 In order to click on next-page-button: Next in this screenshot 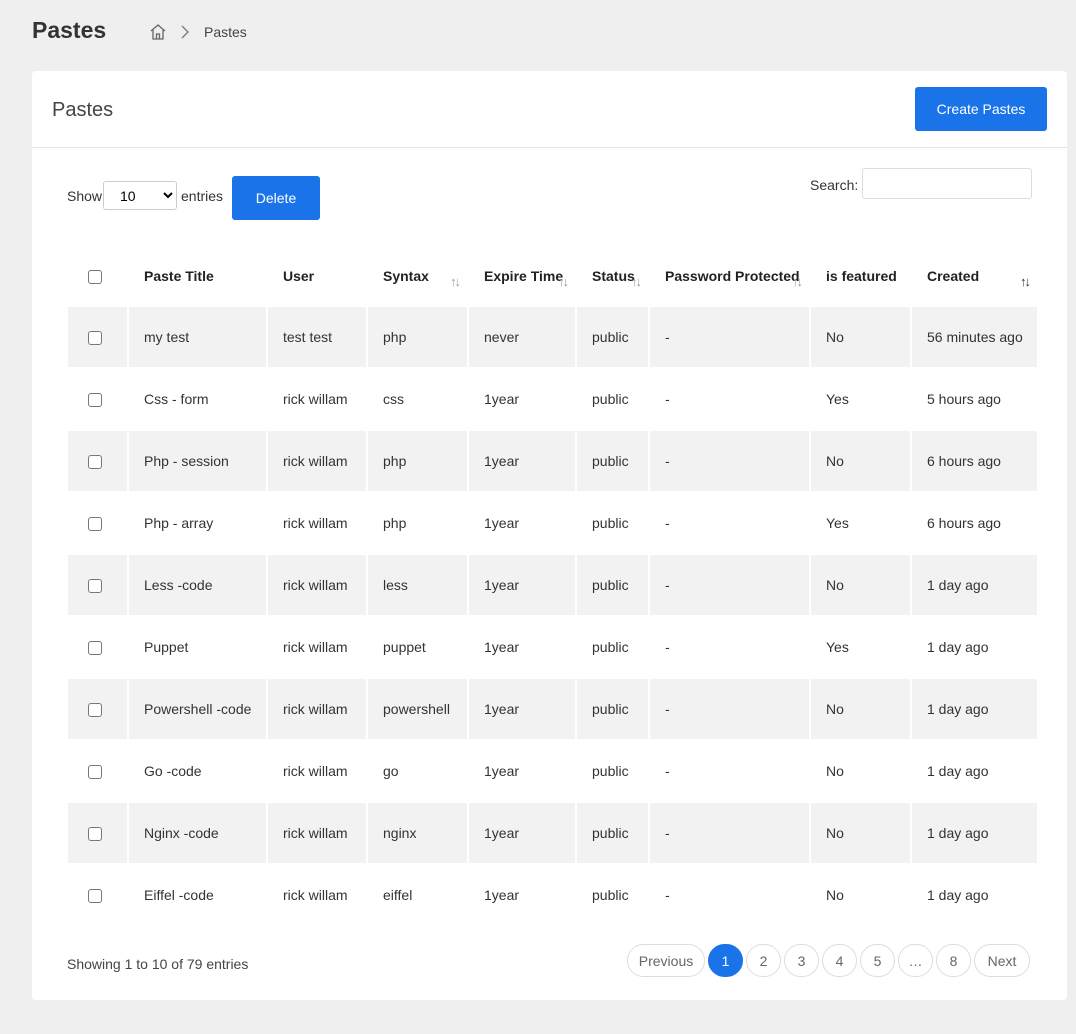, I will do `click(1002, 960)`.